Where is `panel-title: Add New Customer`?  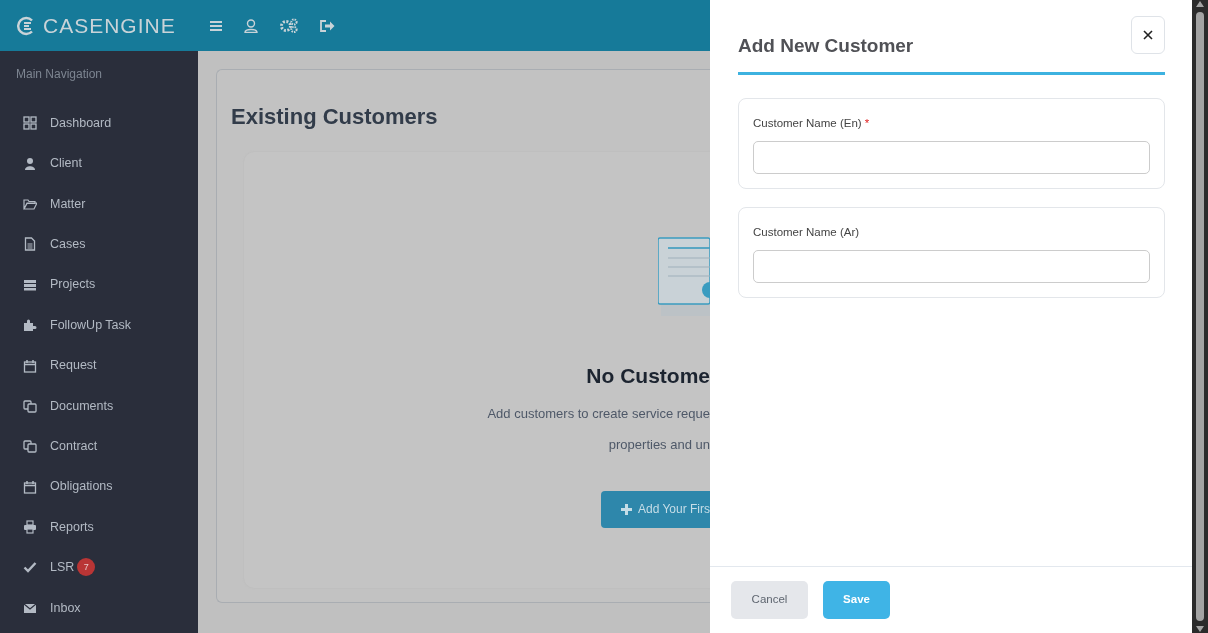
panel-title: Add New Customer is located at coordinates (826, 46).